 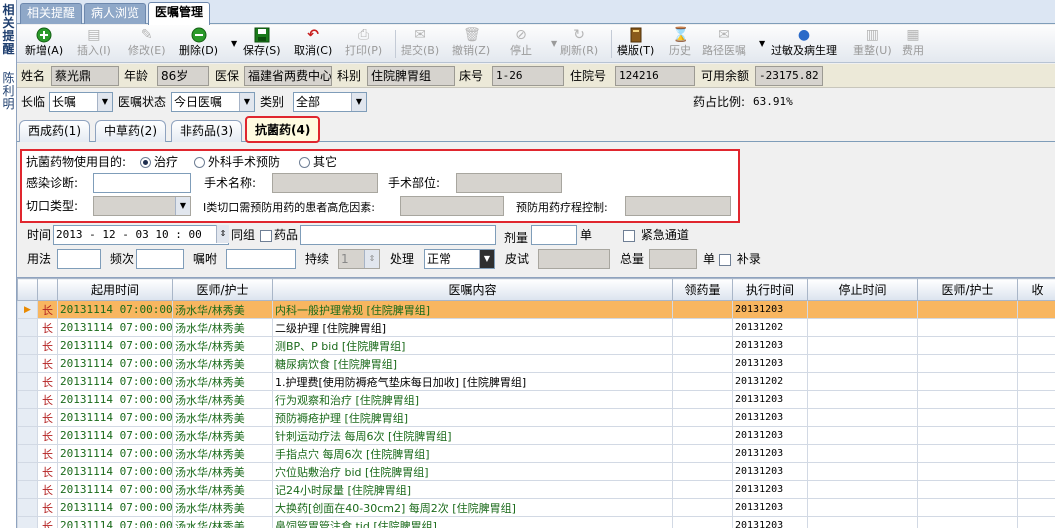 I want to click on purpose-surgery-radio: 外科手术预防, so click(x=237, y=162).